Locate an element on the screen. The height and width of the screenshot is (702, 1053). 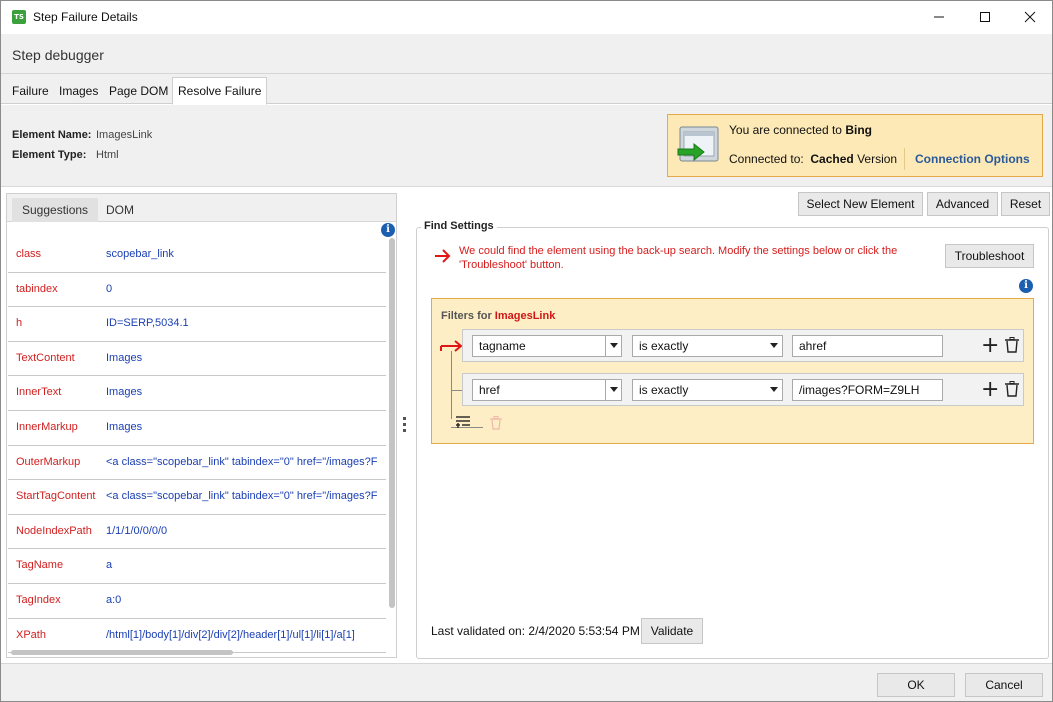
attribute-value: 0 is located at coordinates (109, 288).